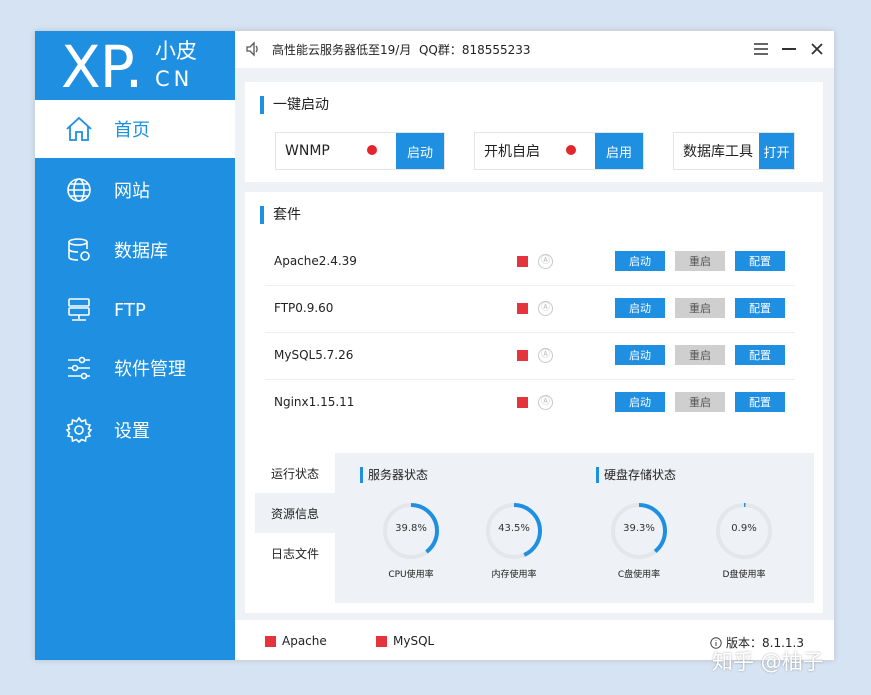 This screenshot has height=695, width=871. I want to click on table-row: Apache2.4.39 Ⓐ 启动 重启 配置, so click(530, 262).